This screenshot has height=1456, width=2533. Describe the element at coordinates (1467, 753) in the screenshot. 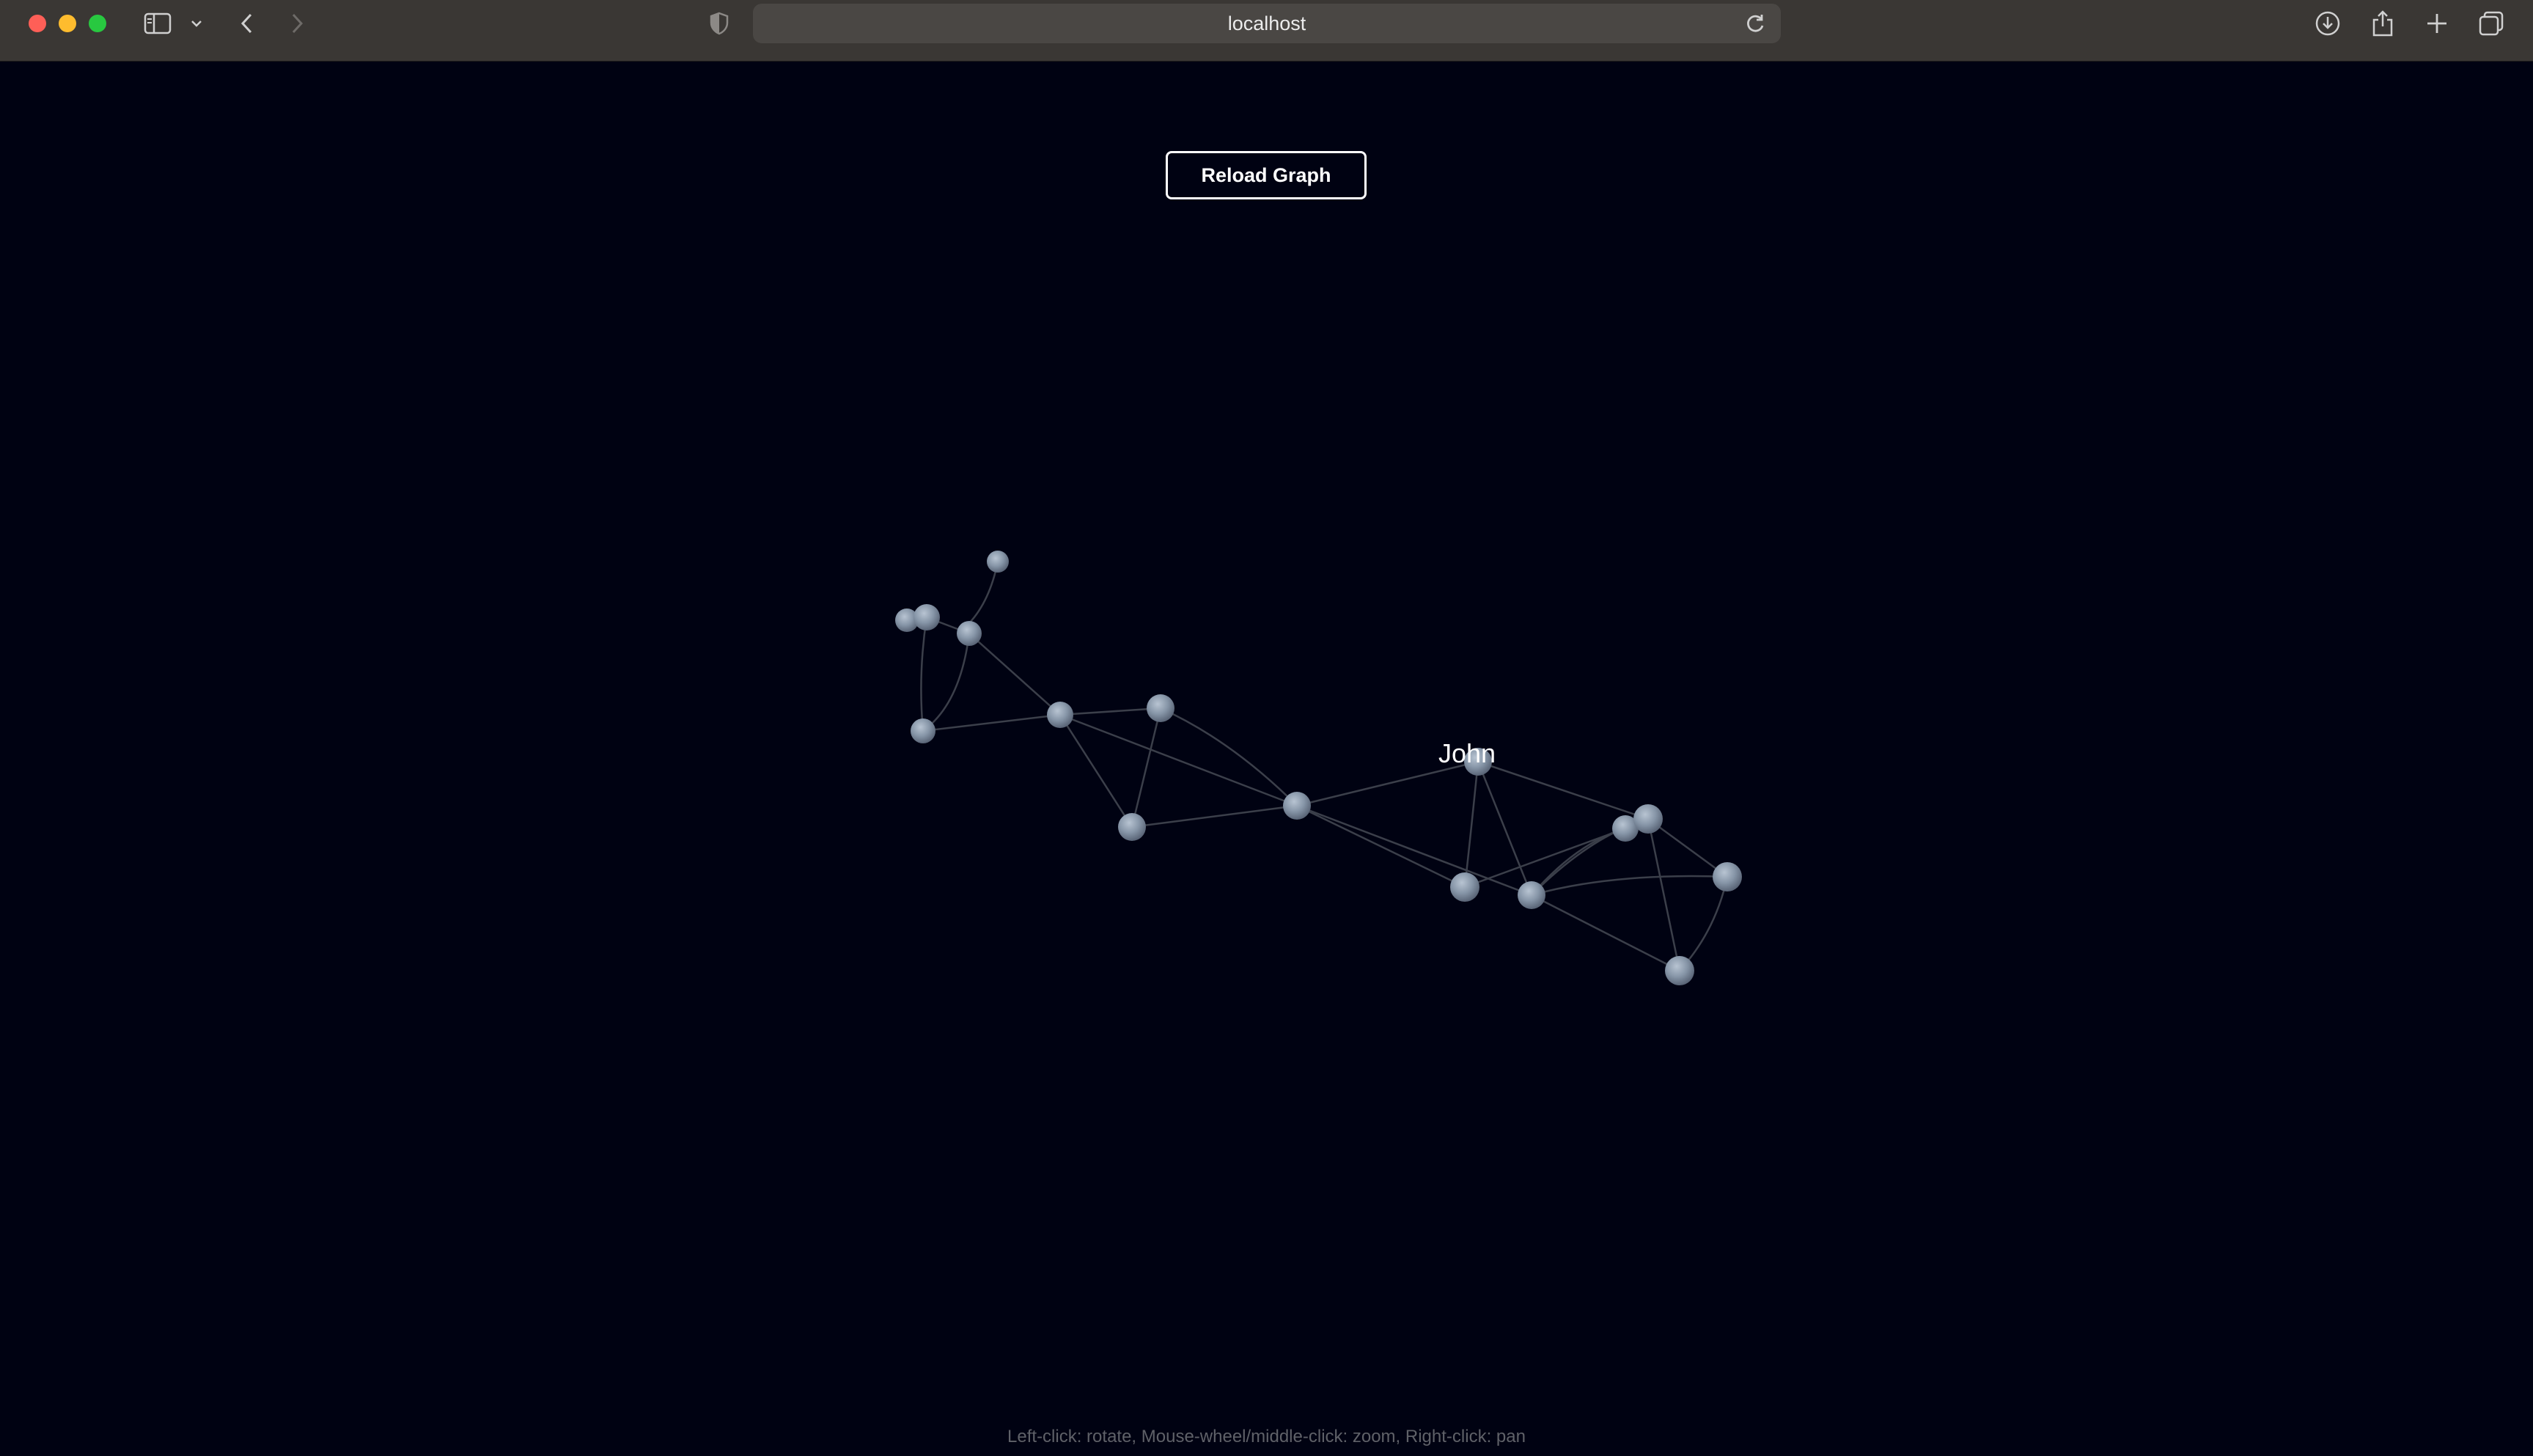

I see `node-hover-label: John` at that location.